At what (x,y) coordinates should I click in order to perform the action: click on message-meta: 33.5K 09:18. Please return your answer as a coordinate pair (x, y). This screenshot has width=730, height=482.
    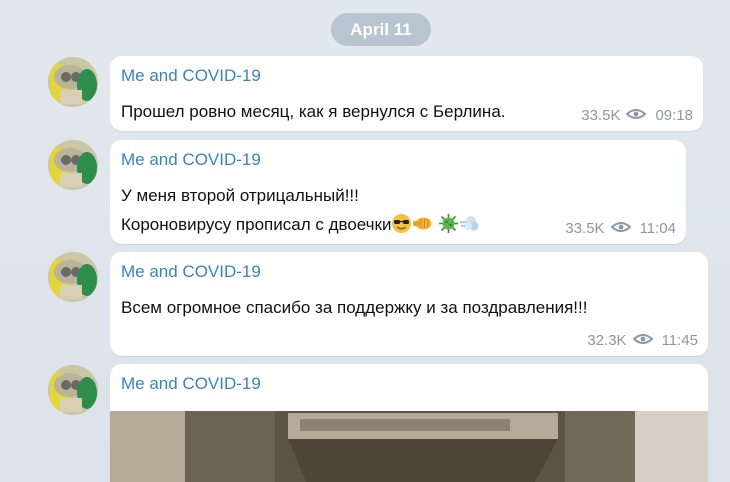
    Looking at the image, I should click on (637, 115).